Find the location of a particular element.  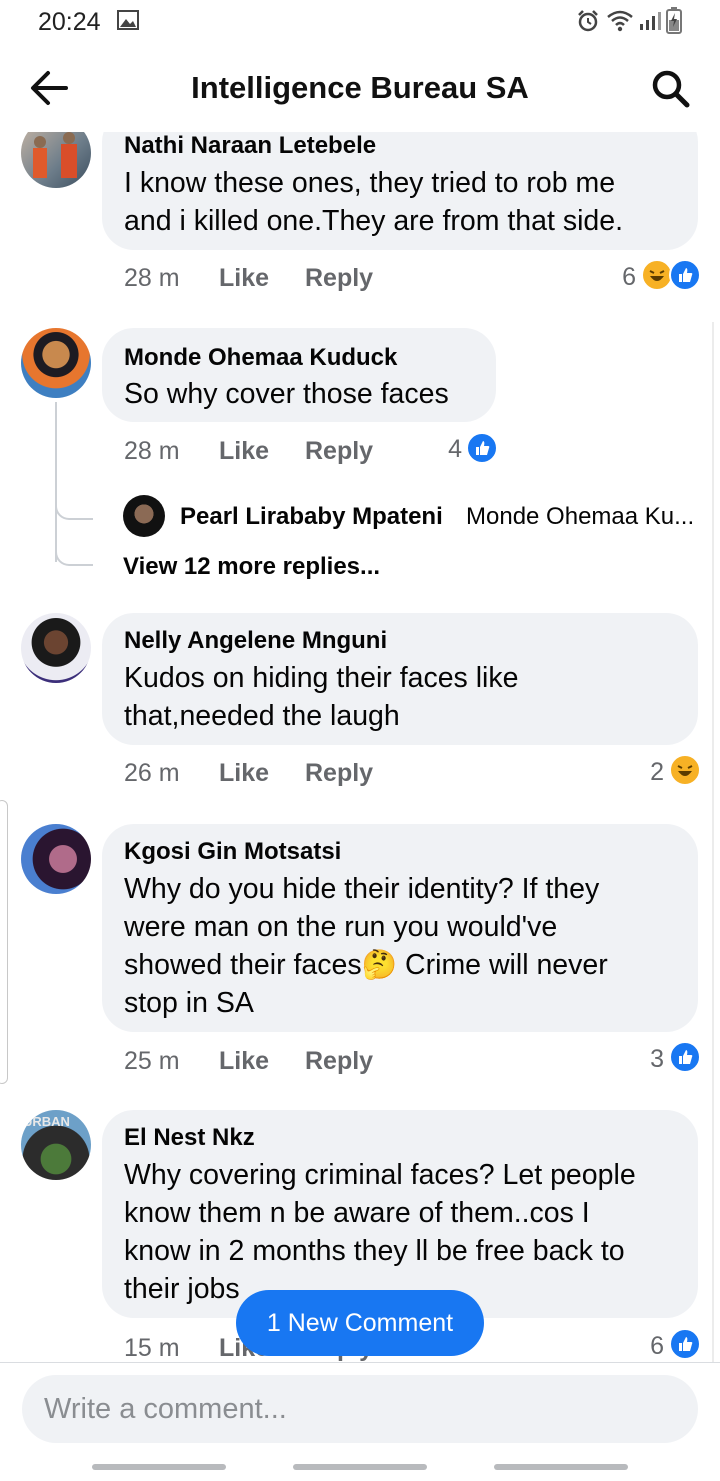

comment-time: 25 m is located at coordinates (152, 1061).